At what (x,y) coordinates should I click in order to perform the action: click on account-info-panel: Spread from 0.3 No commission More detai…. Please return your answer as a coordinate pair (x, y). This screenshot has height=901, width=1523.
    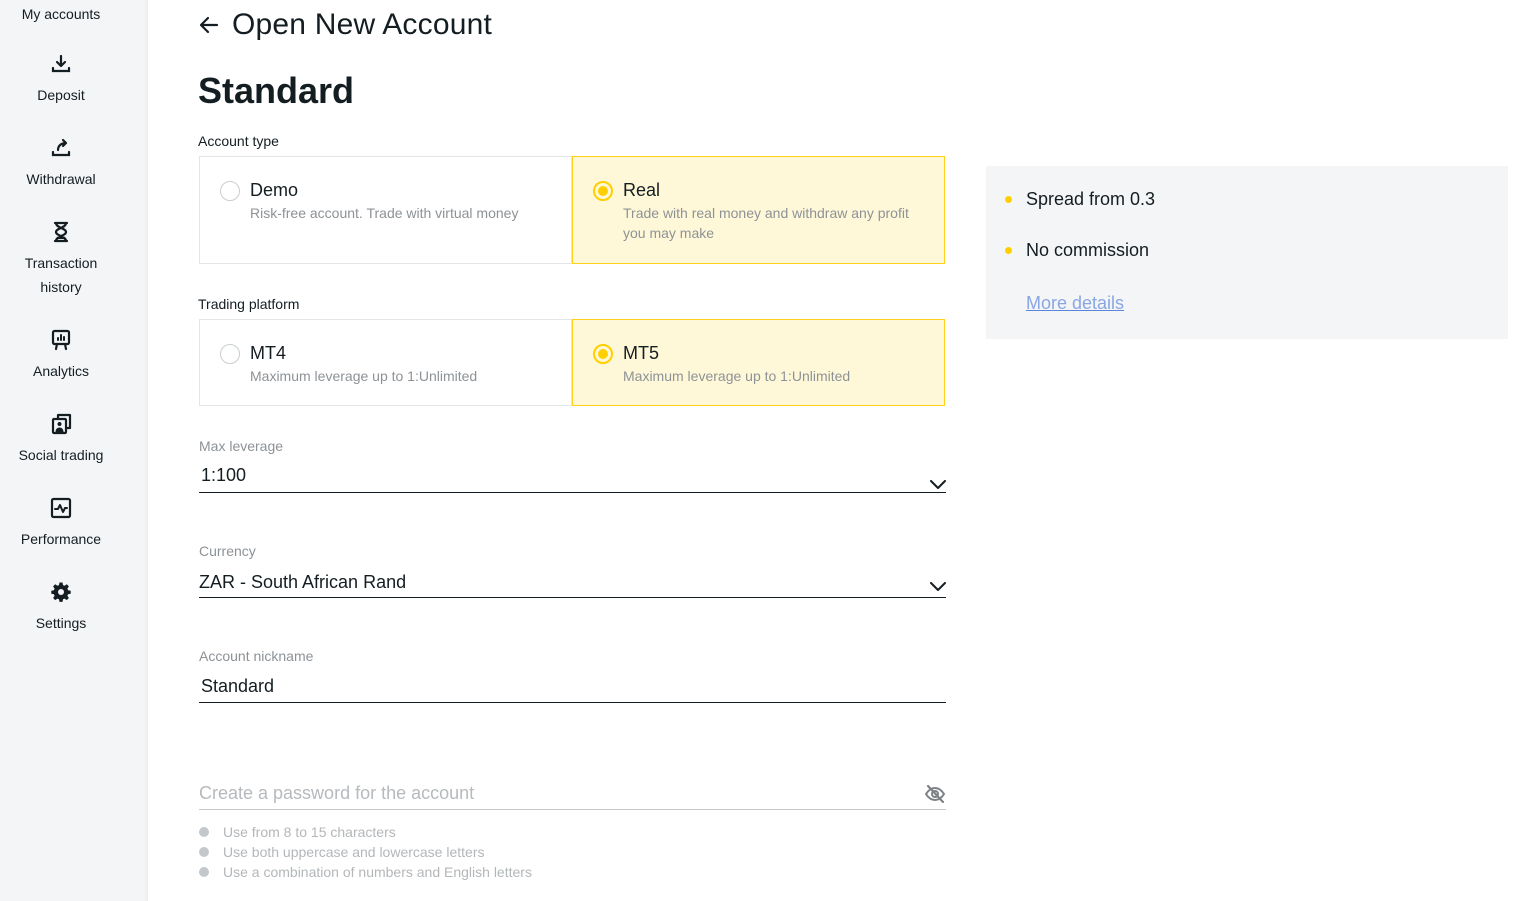
    Looking at the image, I should click on (1247, 252).